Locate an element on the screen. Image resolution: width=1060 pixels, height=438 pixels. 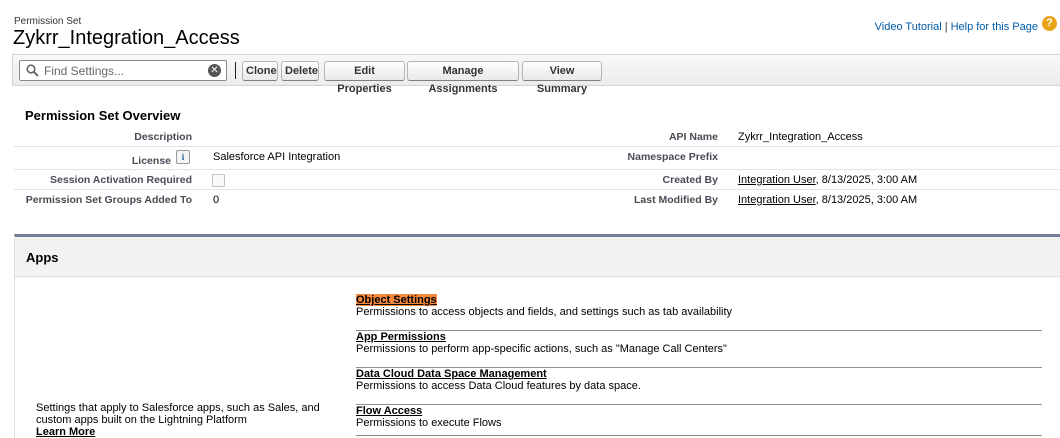
created-by-value: Integration User, 8/13/2025, 3:00 AM is located at coordinates (827, 180).